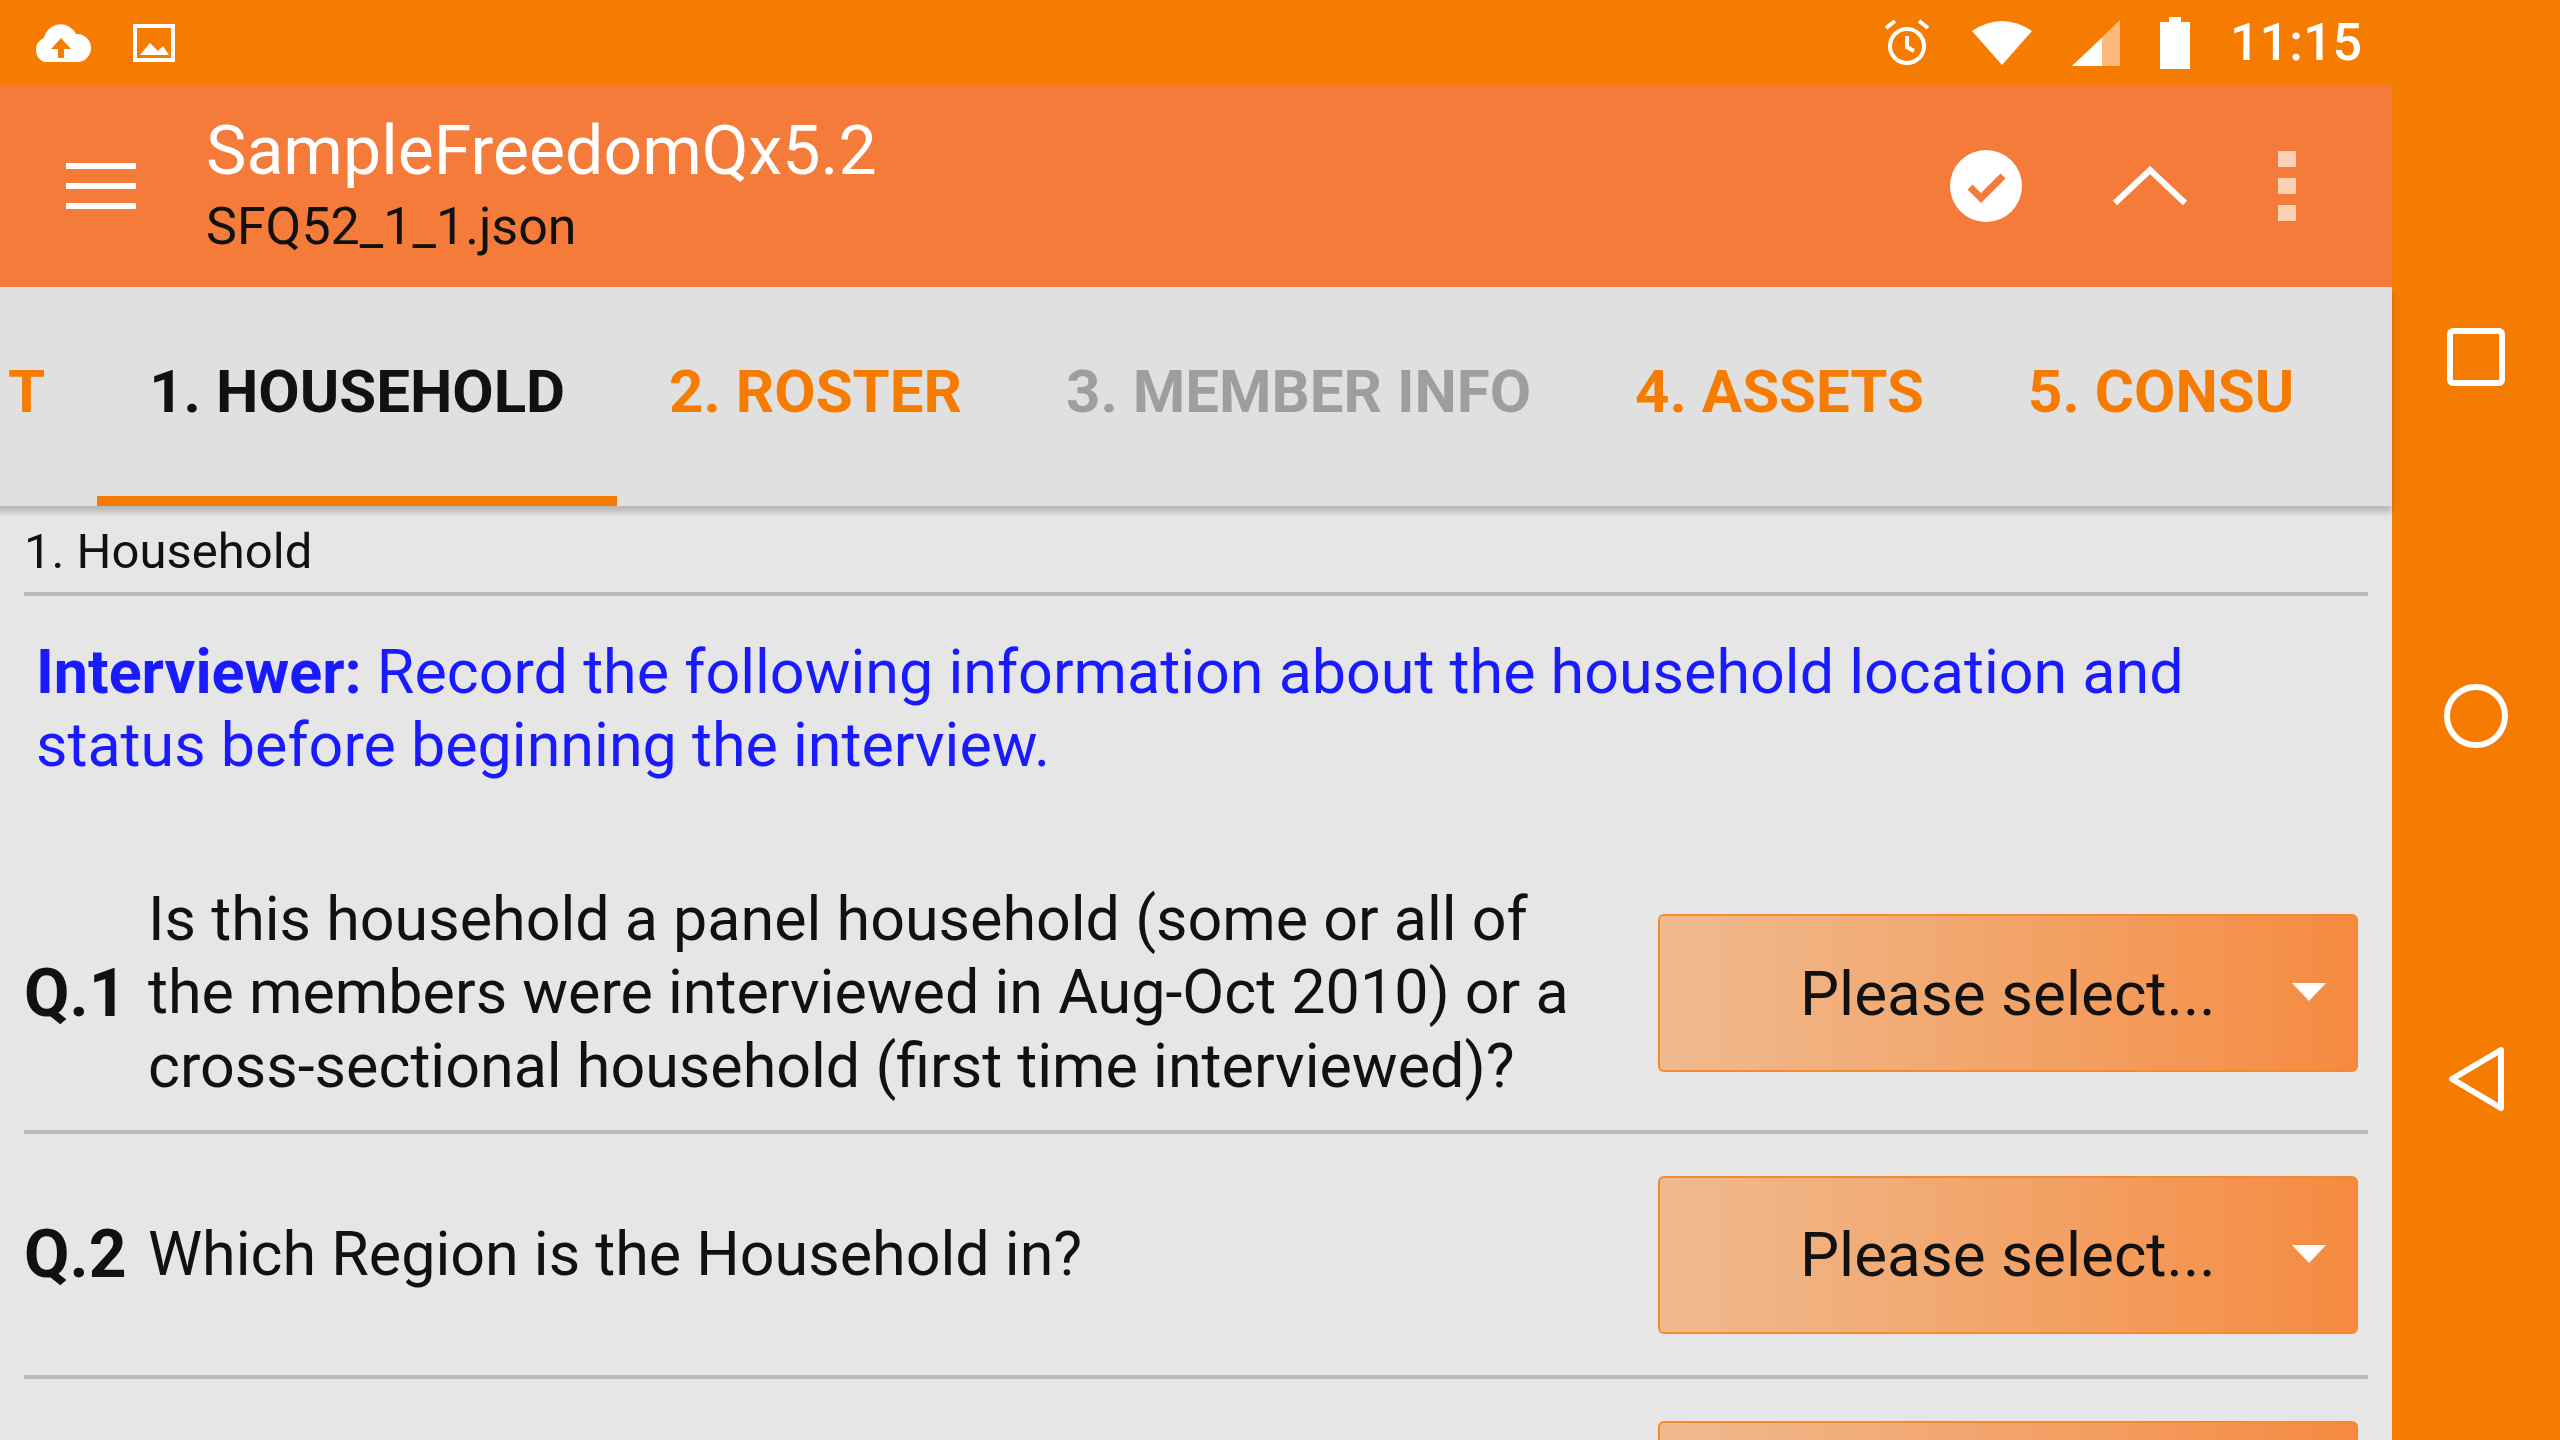 Image resolution: width=2560 pixels, height=1440 pixels. I want to click on home-icon, so click(2476, 716).